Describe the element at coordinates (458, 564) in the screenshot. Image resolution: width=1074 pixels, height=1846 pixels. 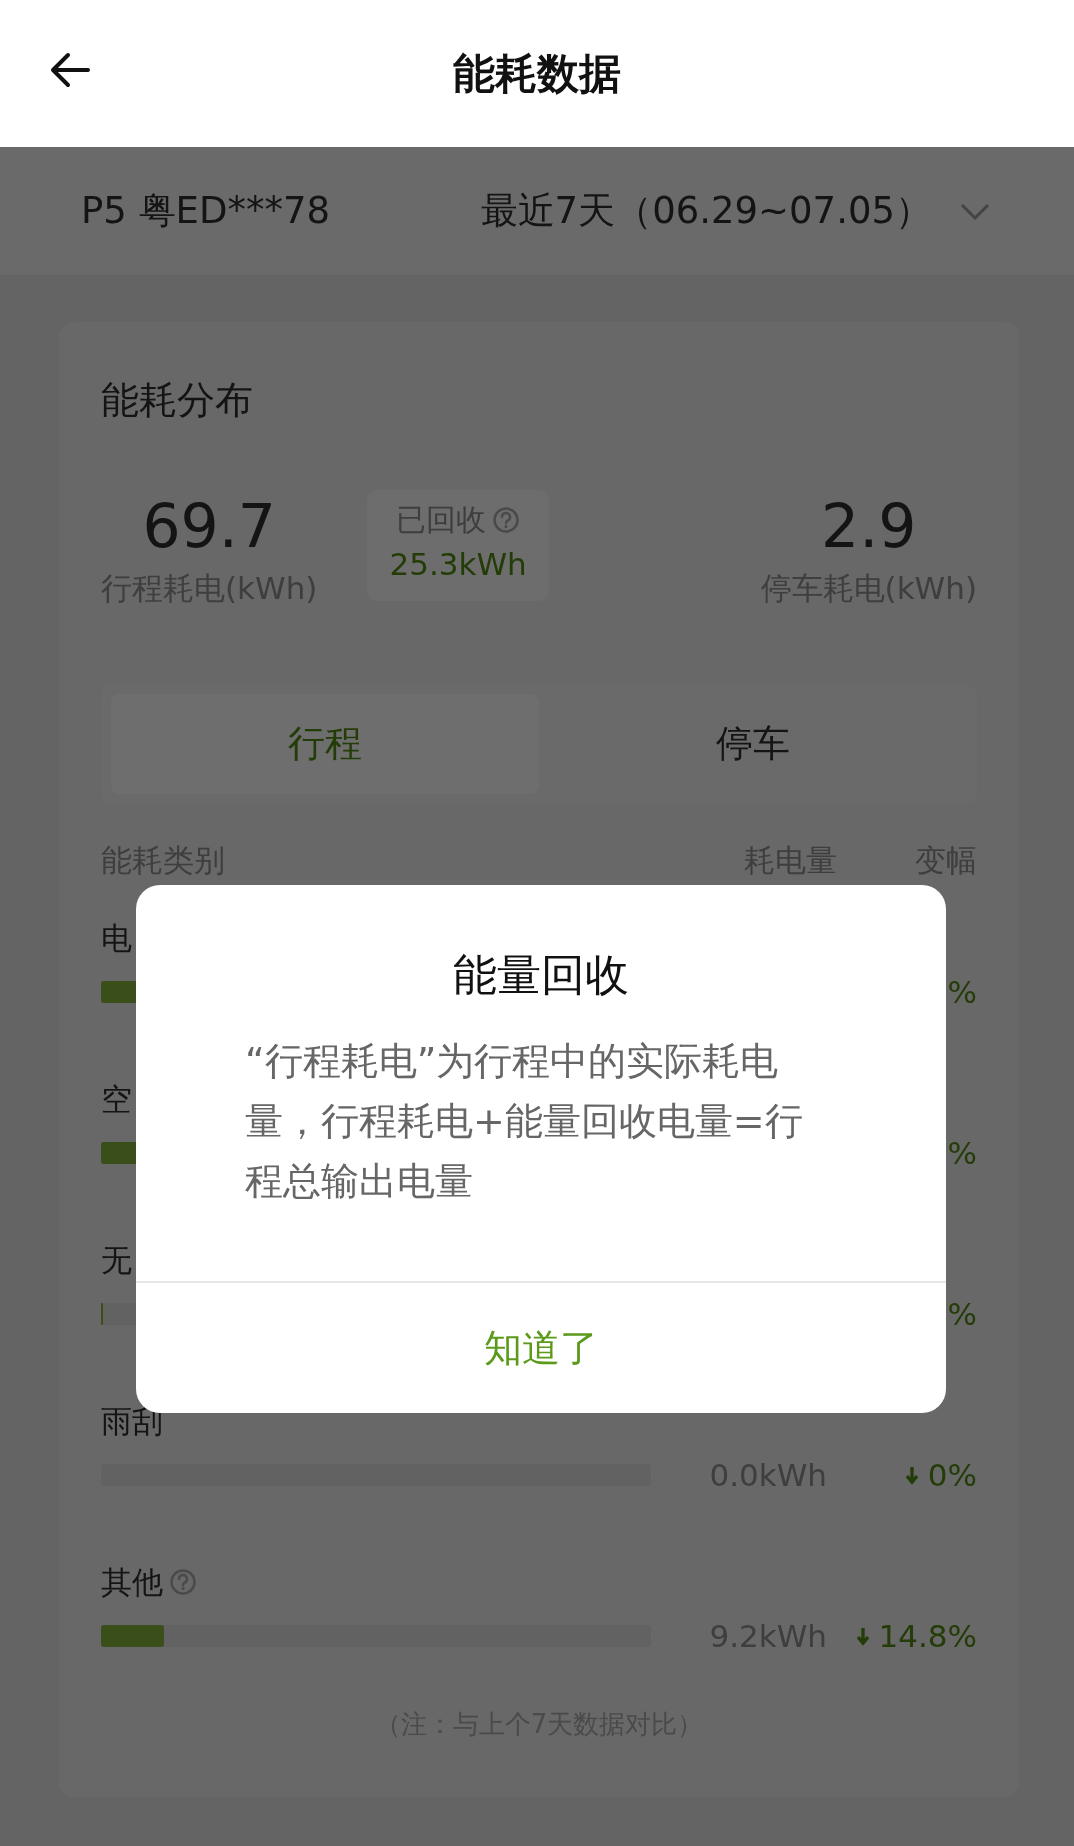
I see `recovered-value: 25.3kWh` at that location.